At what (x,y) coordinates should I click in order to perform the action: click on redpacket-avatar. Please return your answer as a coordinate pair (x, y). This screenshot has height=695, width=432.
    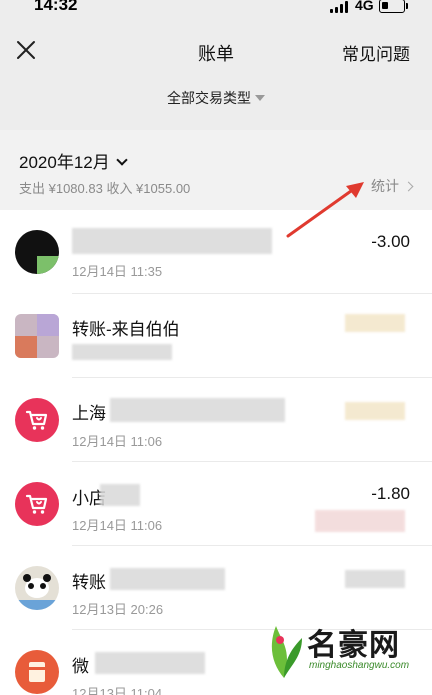
    Looking at the image, I should click on (37, 672).